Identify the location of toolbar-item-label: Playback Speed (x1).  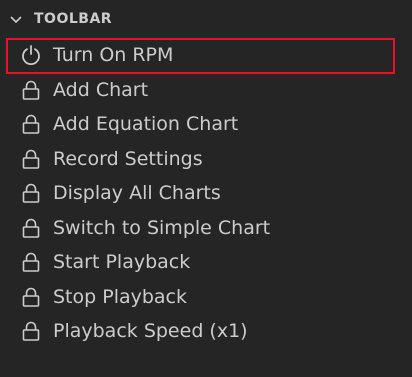
(150, 331).